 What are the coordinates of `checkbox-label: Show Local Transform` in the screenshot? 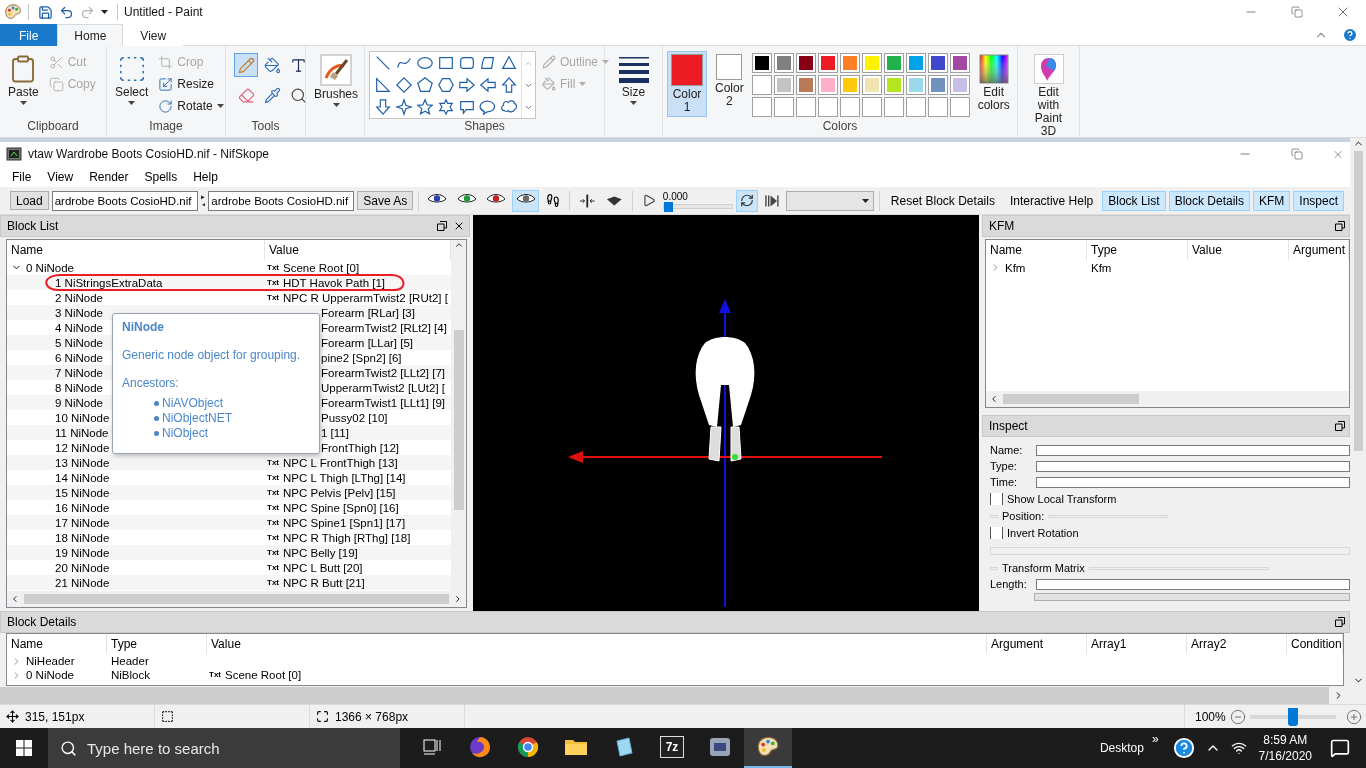 It's located at (1062, 499).